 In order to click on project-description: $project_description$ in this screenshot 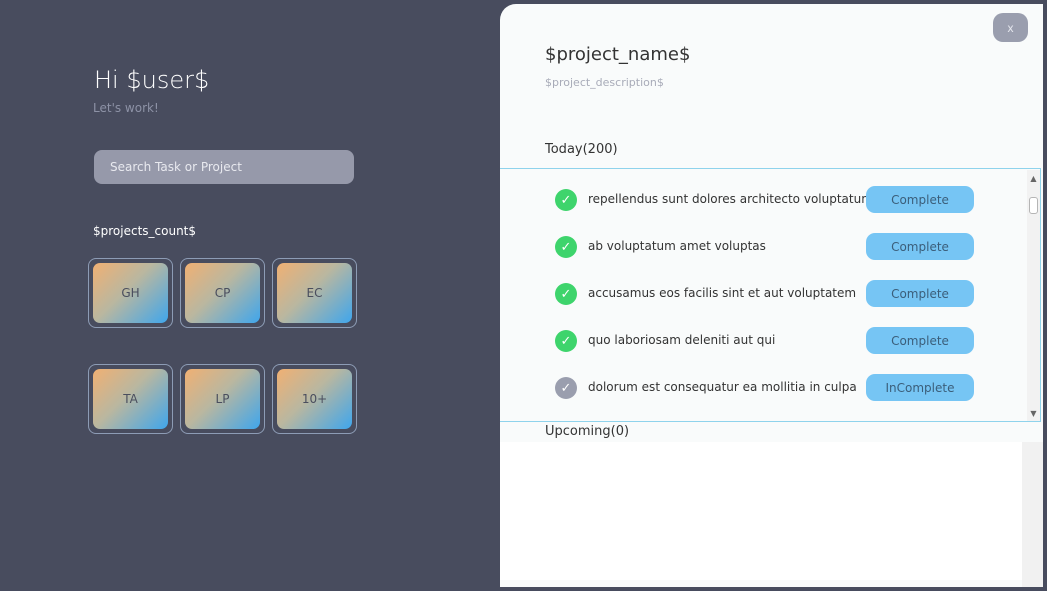, I will do `click(604, 82)`.